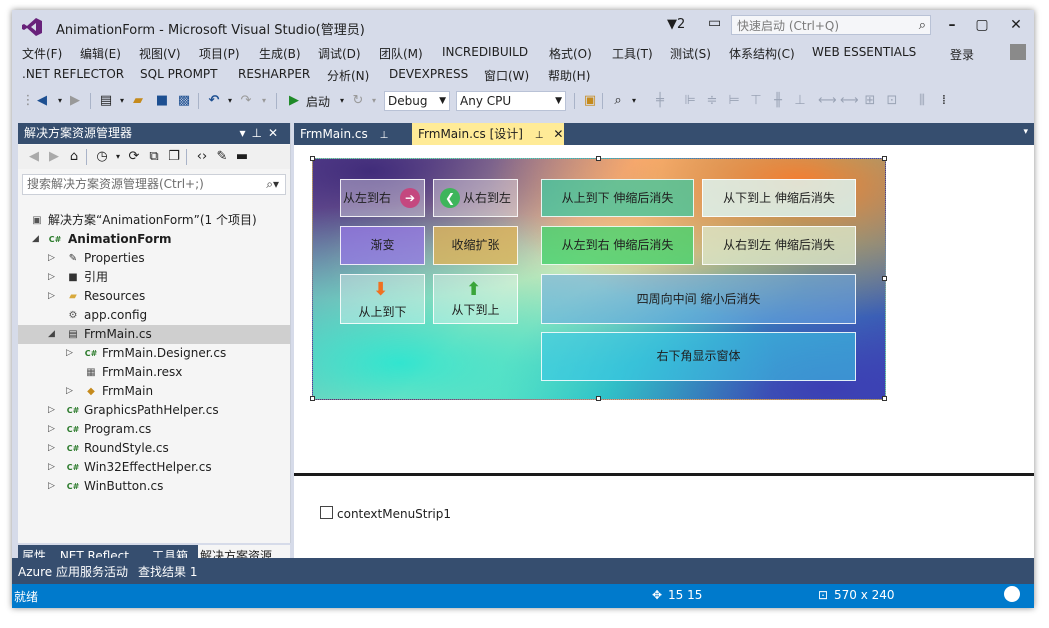 This screenshot has height=628, width=1049. I want to click on menu-help: 帮助(H), so click(569, 75).